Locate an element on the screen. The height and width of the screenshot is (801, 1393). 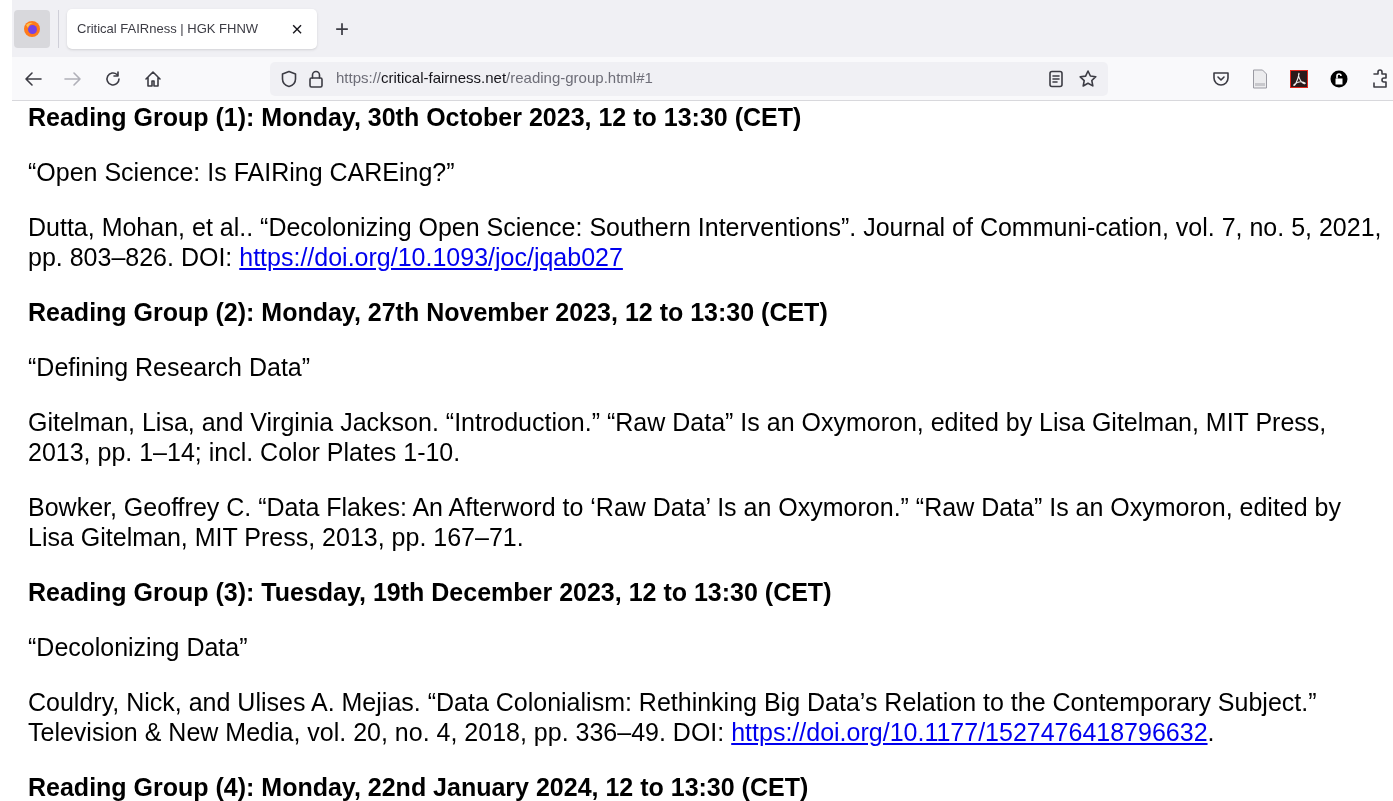
document-icon is located at coordinates (1260, 78).